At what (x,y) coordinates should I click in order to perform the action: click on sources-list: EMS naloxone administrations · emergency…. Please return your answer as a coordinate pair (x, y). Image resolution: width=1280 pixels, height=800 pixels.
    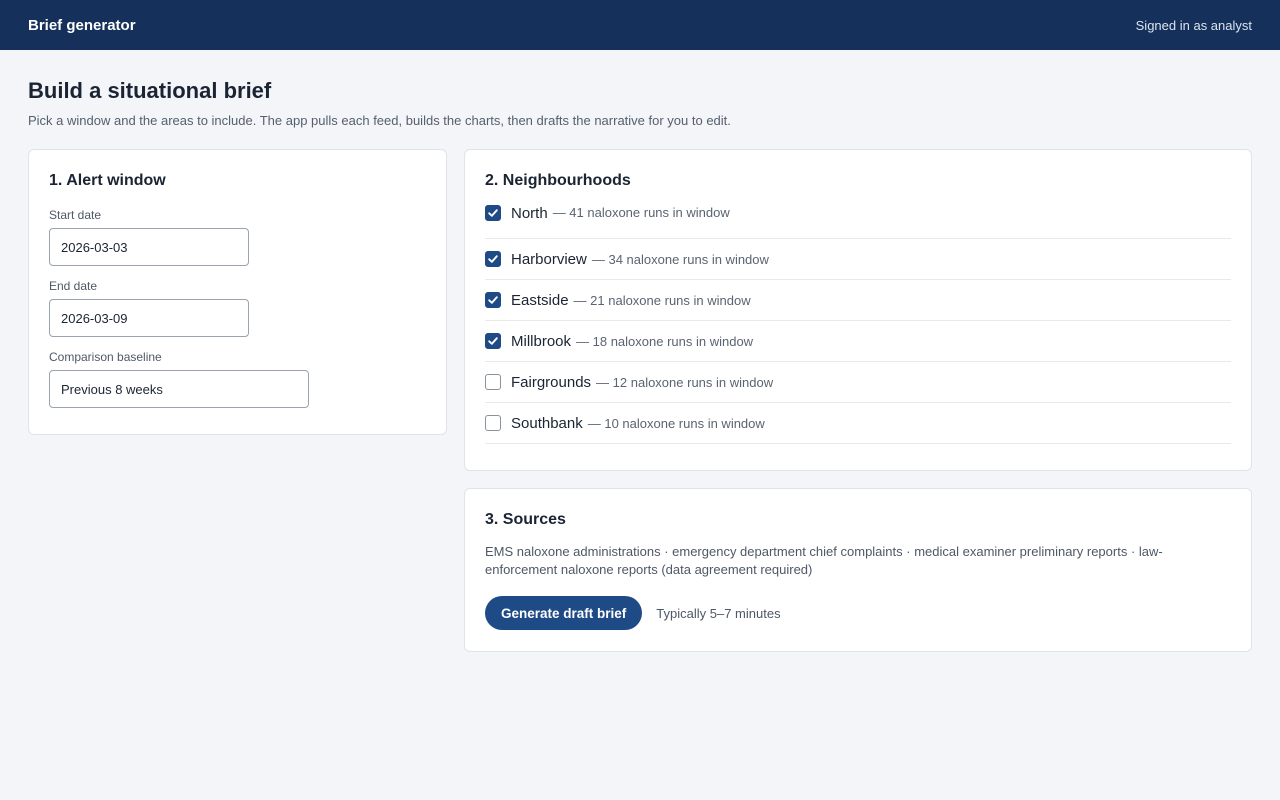
    Looking at the image, I should click on (824, 560).